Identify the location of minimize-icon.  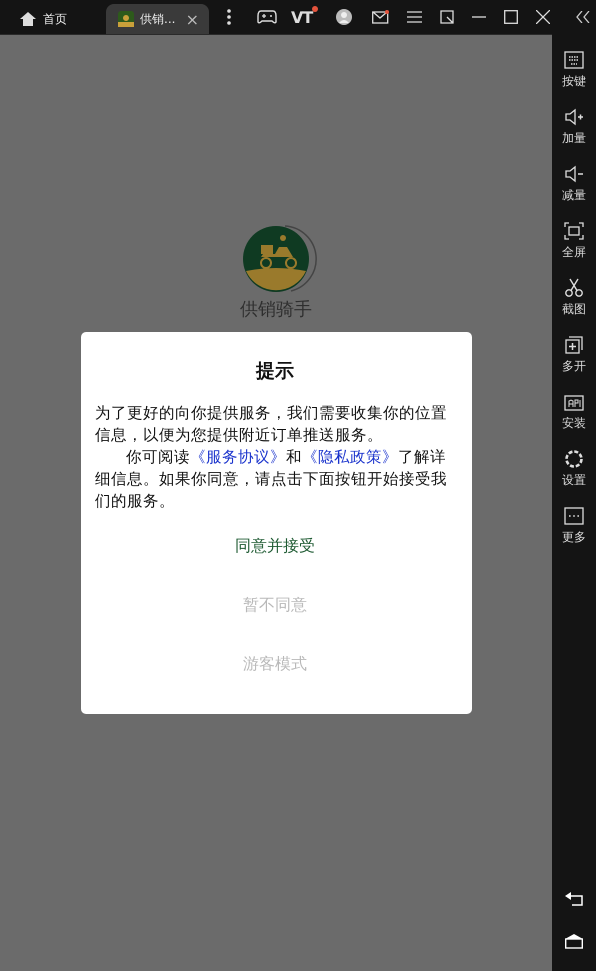
(479, 17).